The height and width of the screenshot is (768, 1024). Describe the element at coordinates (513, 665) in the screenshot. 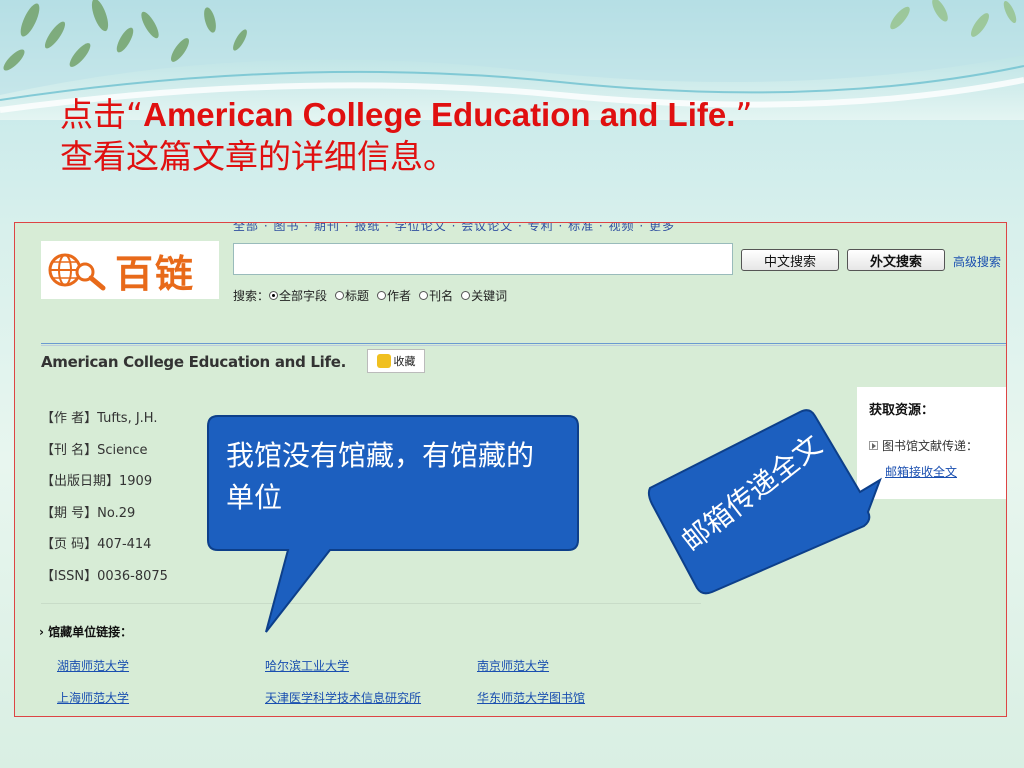

I see `holding-library-link: 南京师范大学` at that location.